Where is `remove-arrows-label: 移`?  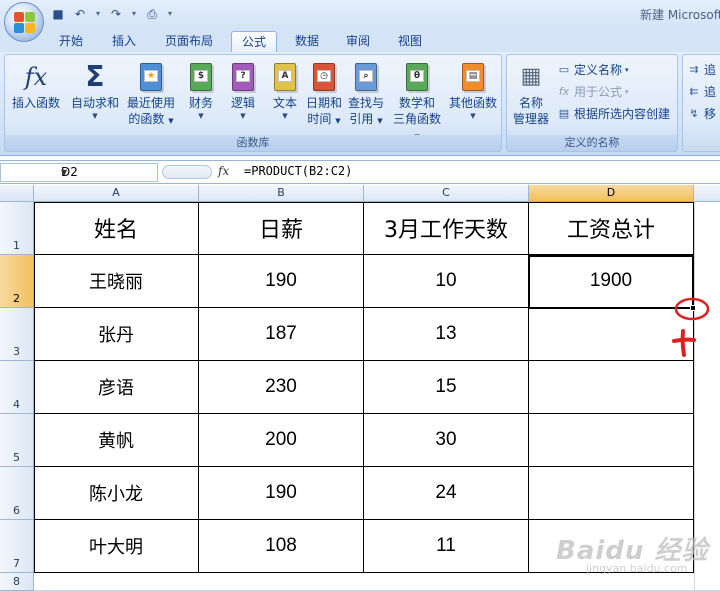 remove-arrows-label: 移 is located at coordinates (710, 114).